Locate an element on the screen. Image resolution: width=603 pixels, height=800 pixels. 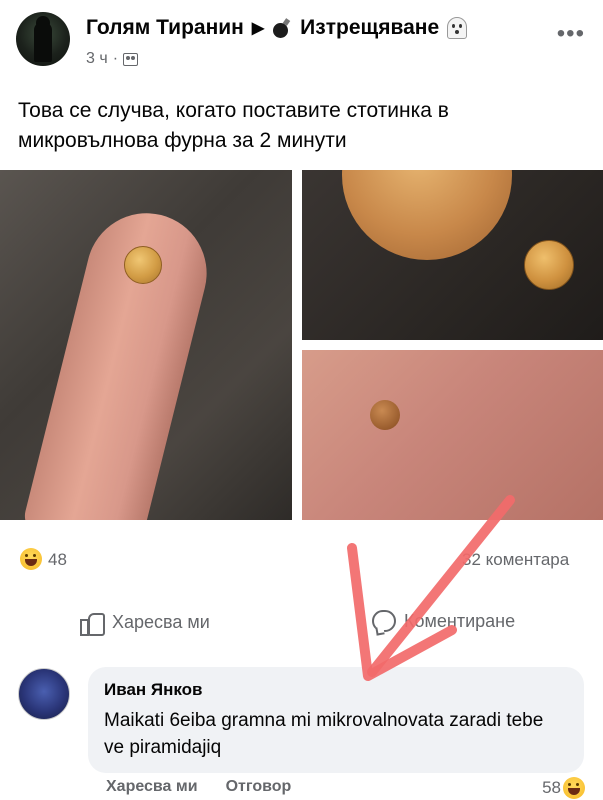
comment-label: Коментиране is located at coordinates (460, 620).